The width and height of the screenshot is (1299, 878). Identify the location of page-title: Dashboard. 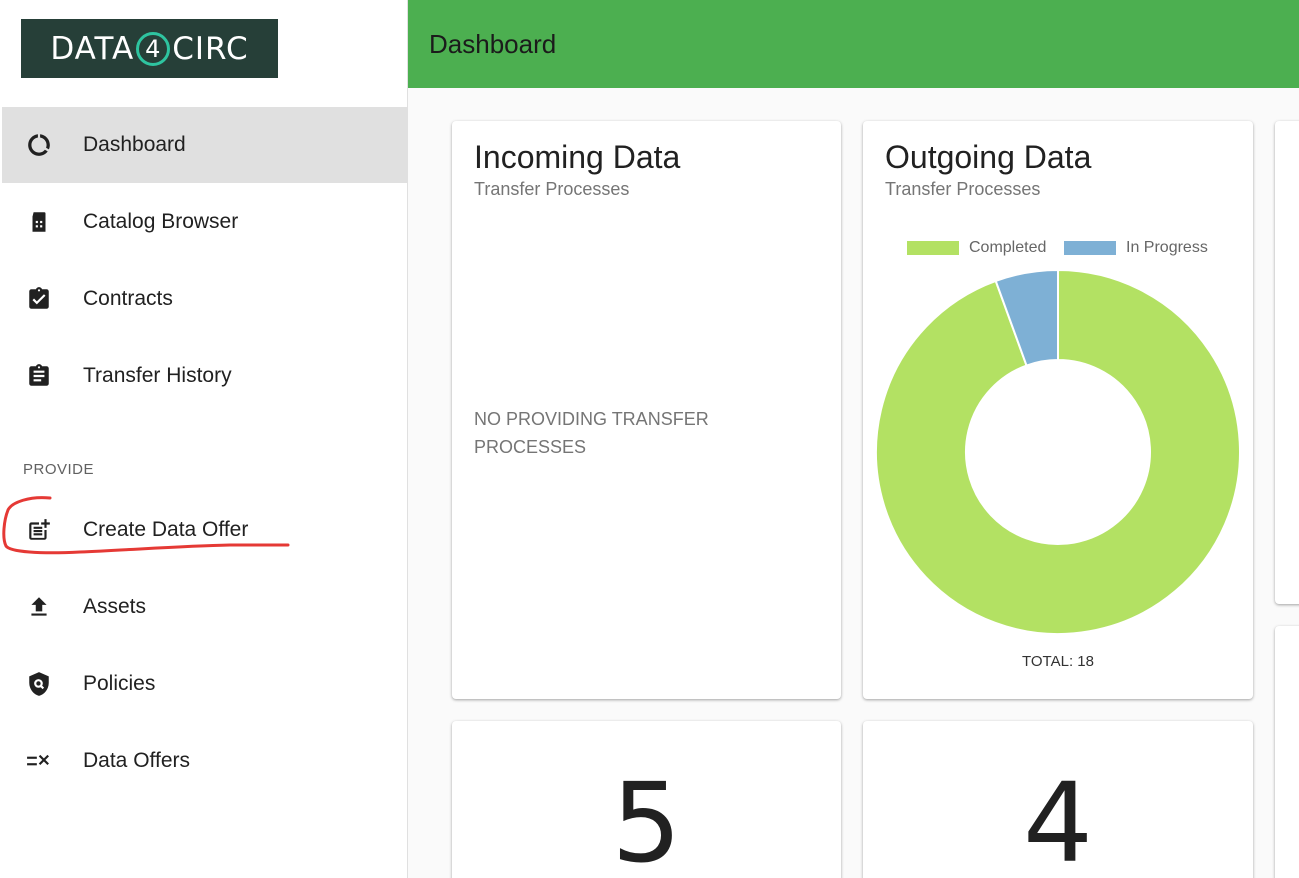
(493, 44).